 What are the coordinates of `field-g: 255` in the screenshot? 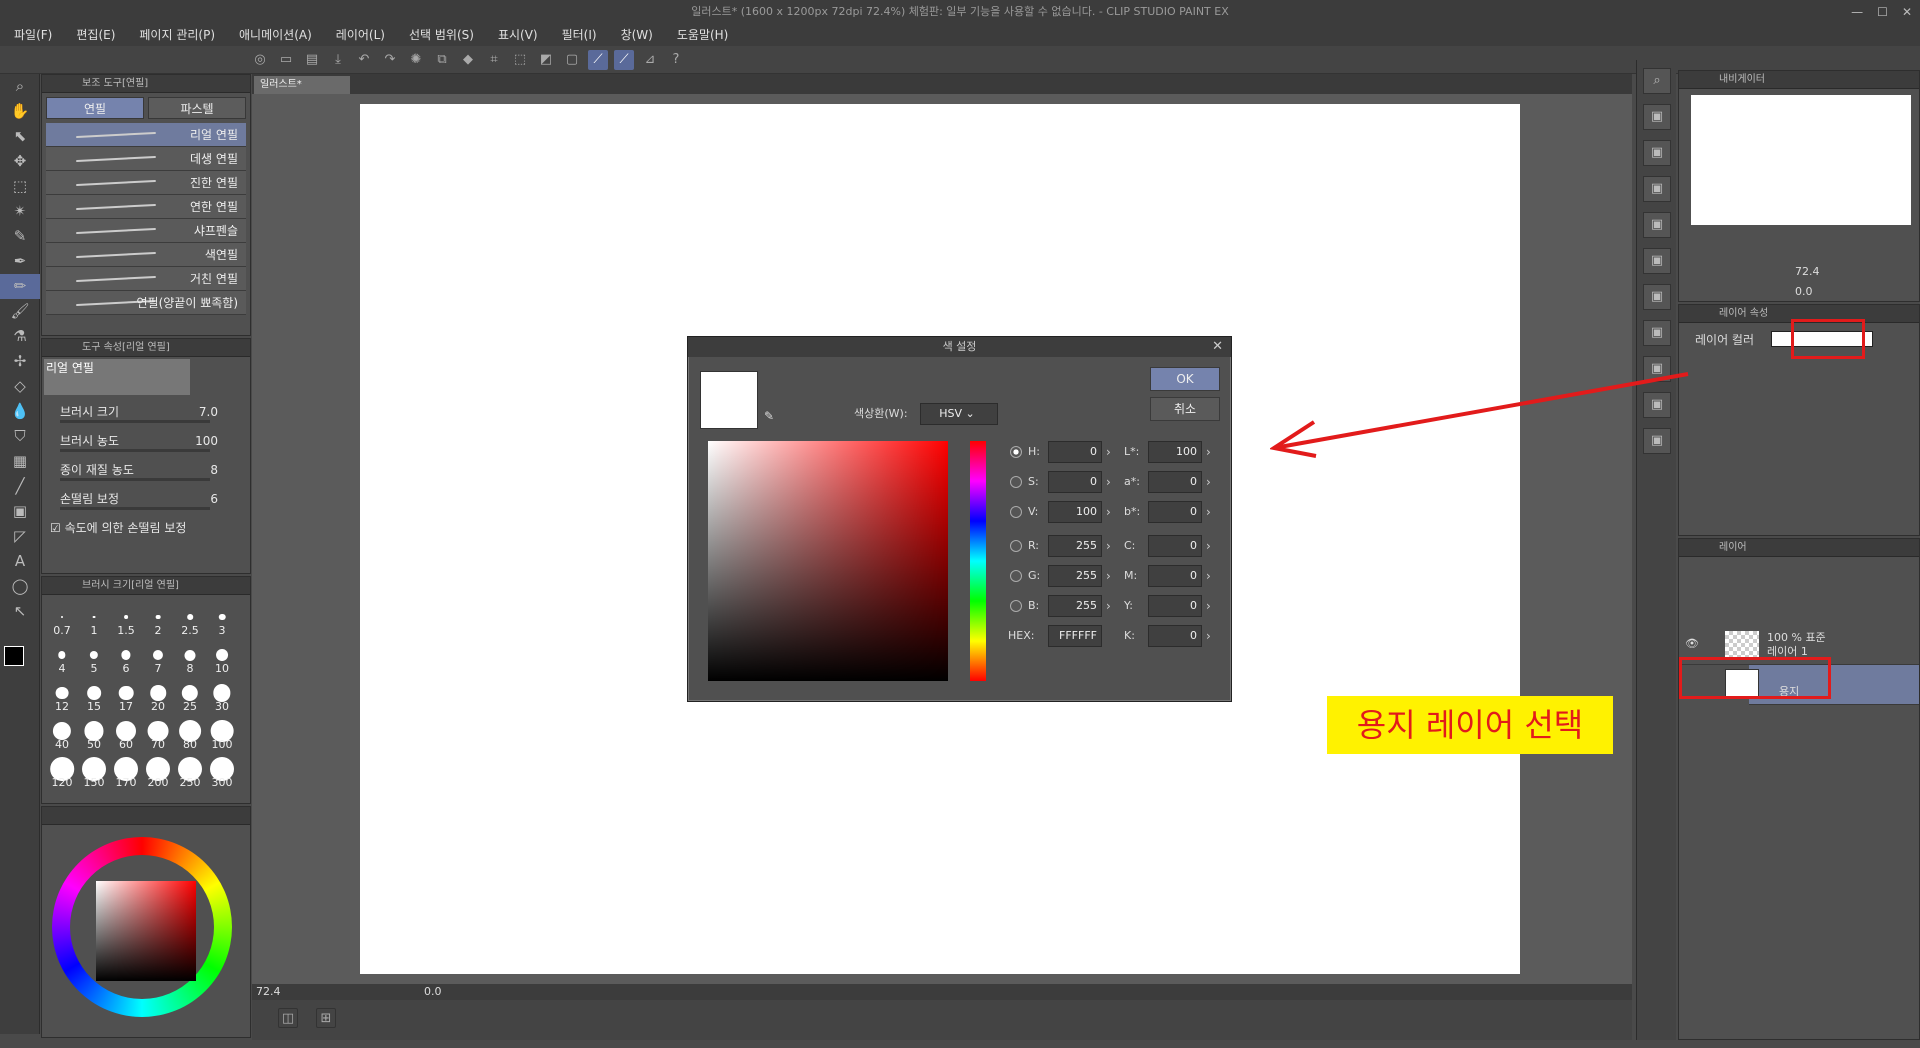 It's located at (1075, 576).